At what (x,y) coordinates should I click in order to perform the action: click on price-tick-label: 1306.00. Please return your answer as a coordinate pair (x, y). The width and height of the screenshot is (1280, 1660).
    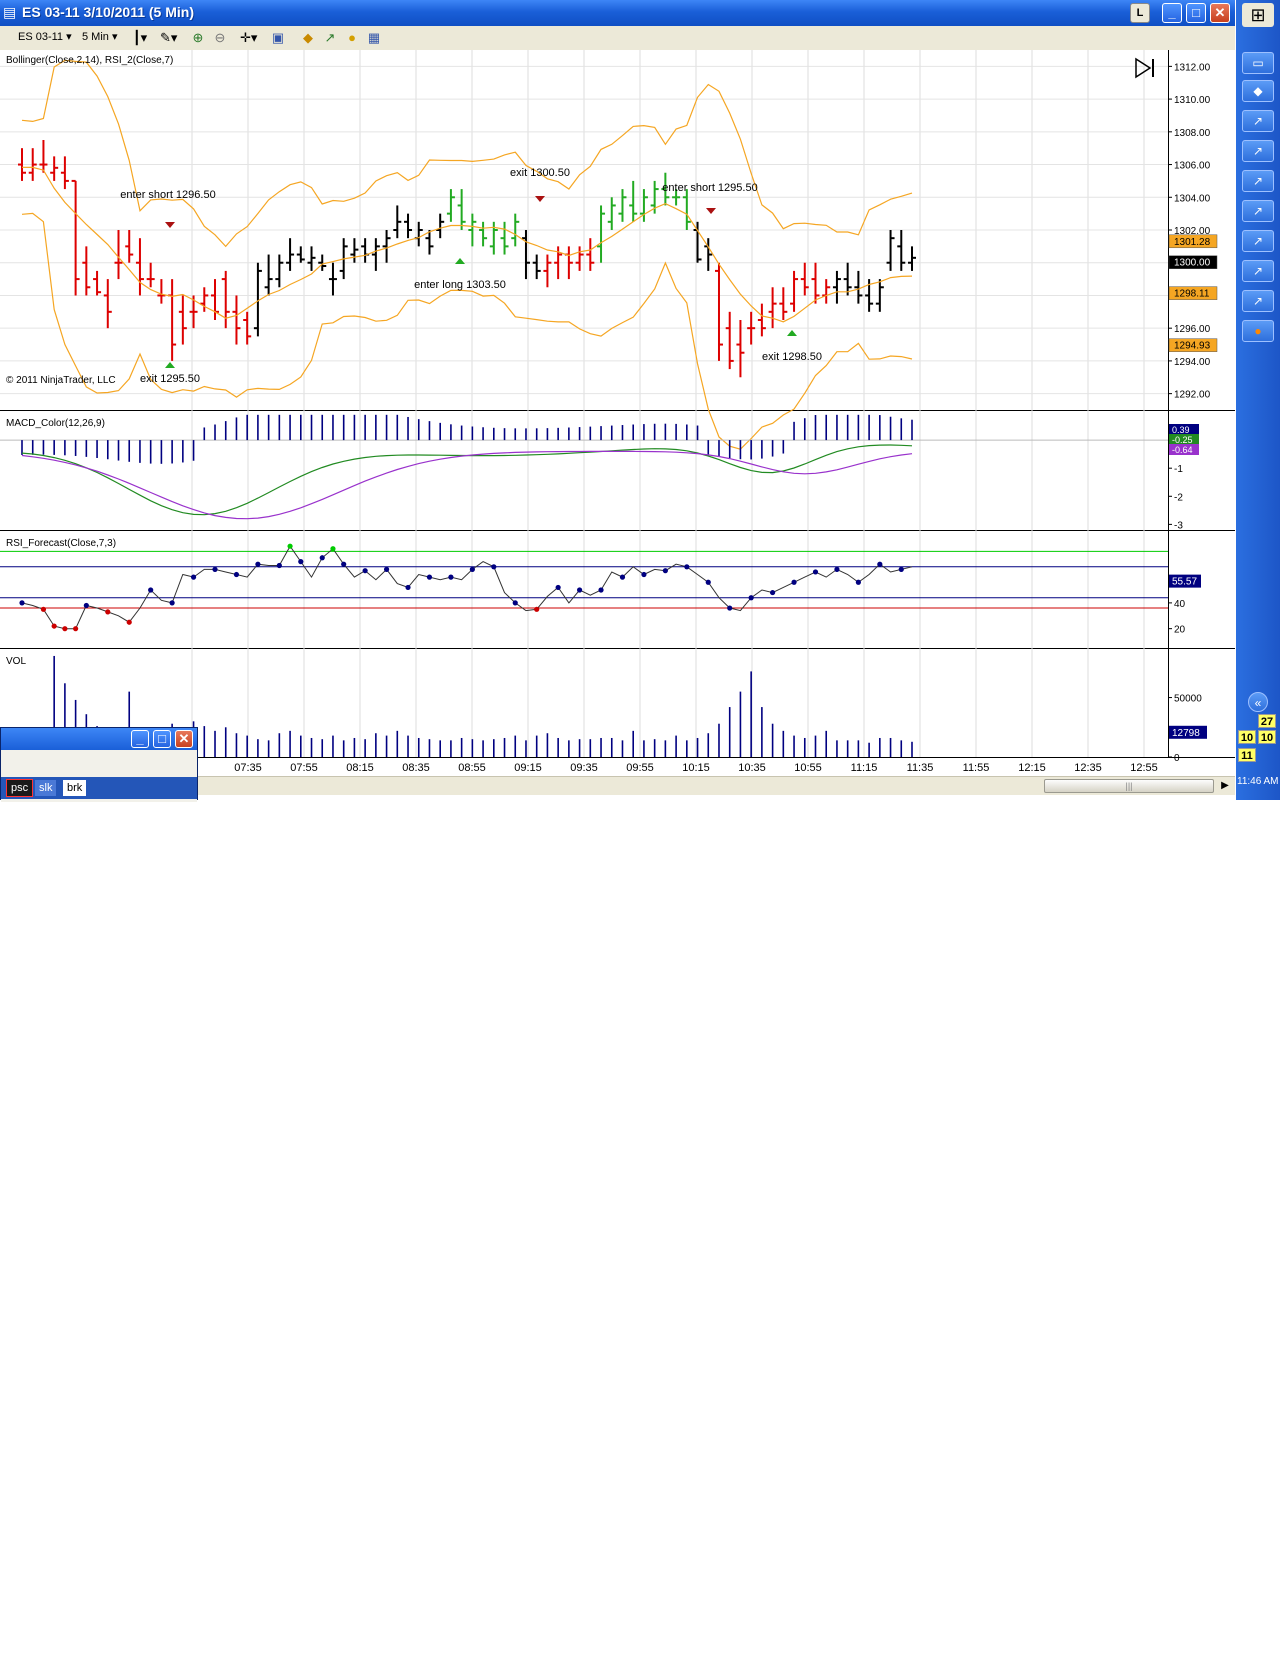
    Looking at the image, I should click on (1192, 166).